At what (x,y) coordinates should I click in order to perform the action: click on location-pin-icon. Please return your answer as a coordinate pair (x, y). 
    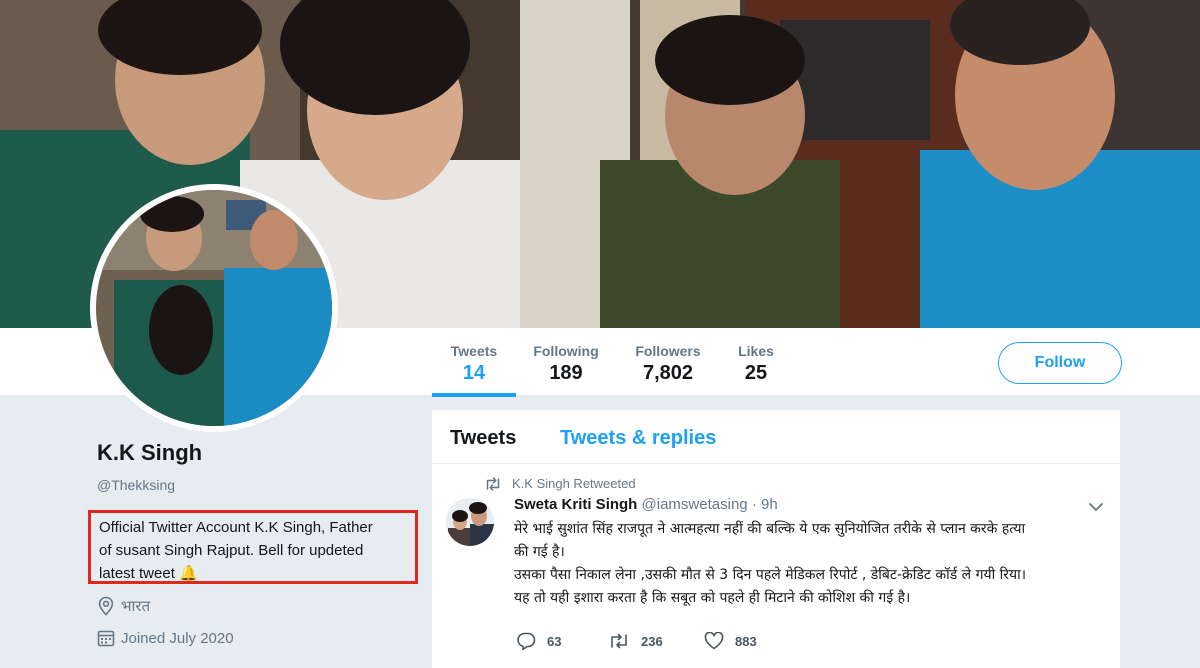
    Looking at the image, I should click on (106, 606).